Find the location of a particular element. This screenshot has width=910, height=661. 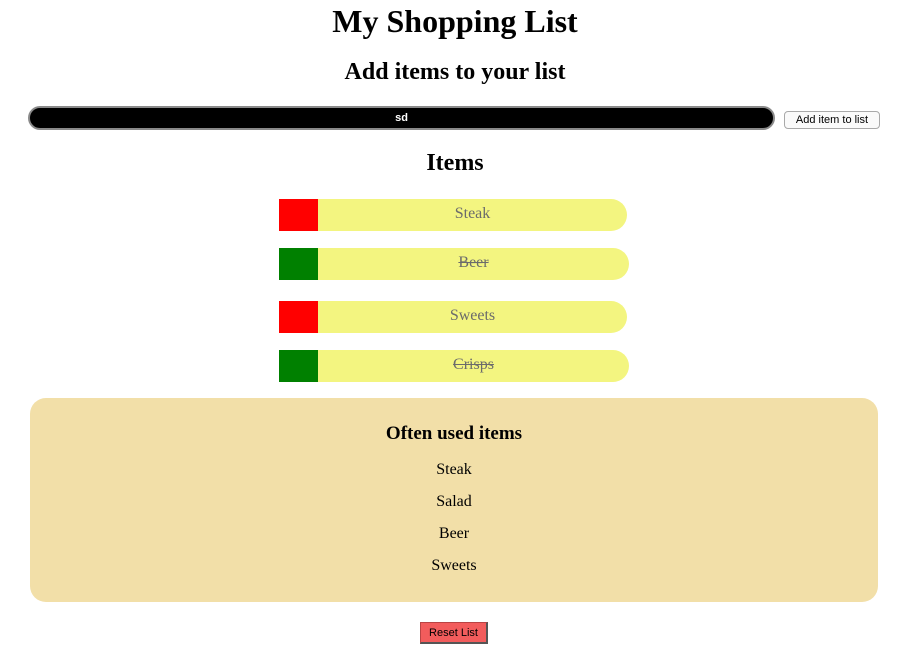

item-label: Sweets is located at coordinates (472, 317).